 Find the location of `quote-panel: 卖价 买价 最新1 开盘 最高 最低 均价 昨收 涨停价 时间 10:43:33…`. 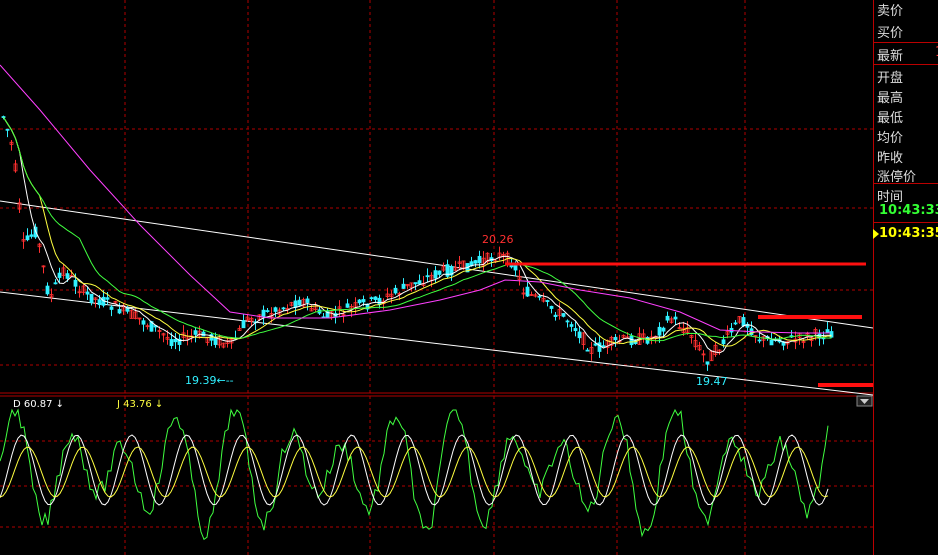

quote-panel: 卖价 买价 最新1 开盘 最高 最低 均价 昨收 涨停价 时间 10:43:33… is located at coordinates (905, 277).